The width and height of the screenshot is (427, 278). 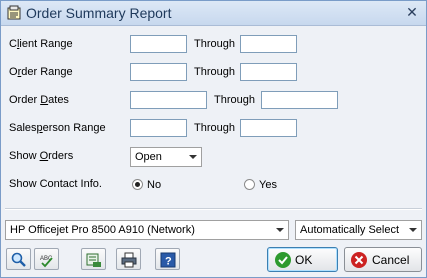 What do you see at coordinates (168, 100) in the screenshot?
I see `order-dates-from-input` at bounding box center [168, 100].